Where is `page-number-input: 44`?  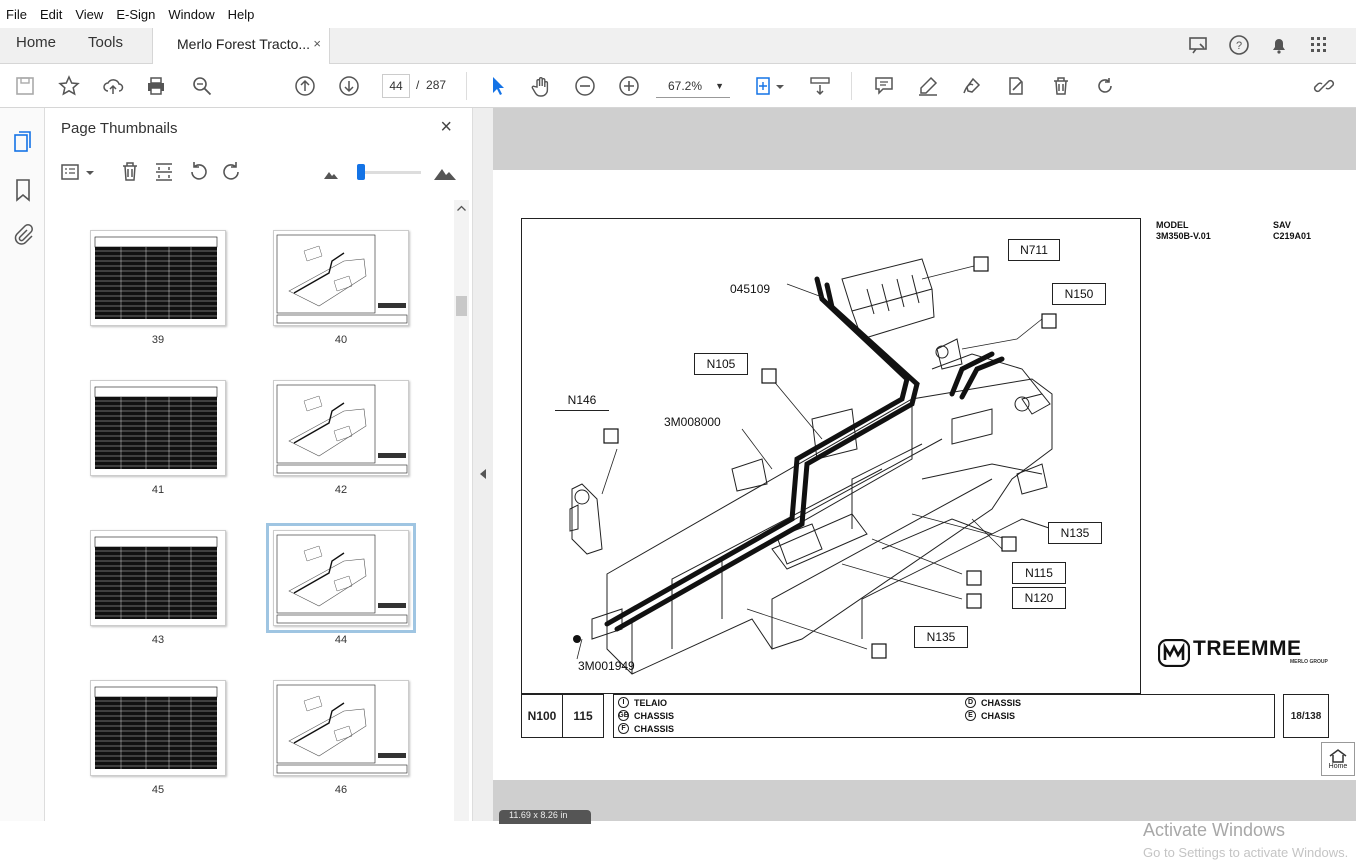 page-number-input: 44 is located at coordinates (396, 86).